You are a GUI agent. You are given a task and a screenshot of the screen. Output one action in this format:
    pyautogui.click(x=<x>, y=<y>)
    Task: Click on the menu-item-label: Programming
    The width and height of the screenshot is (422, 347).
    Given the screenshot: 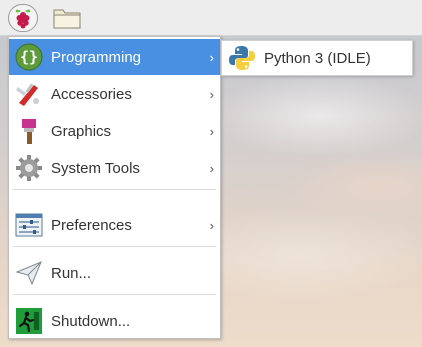 What is the action you would take?
    pyautogui.click(x=96, y=57)
    